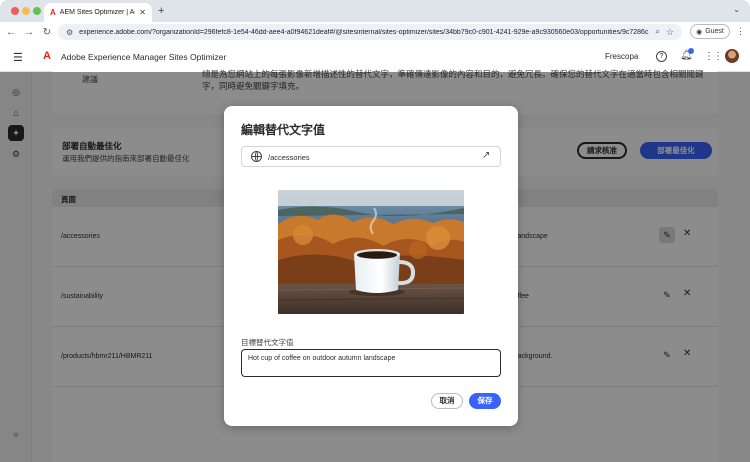 Image resolution: width=750 pixels, height=462 pixels. I want to click on minimize-window-button, so click(26, 11).